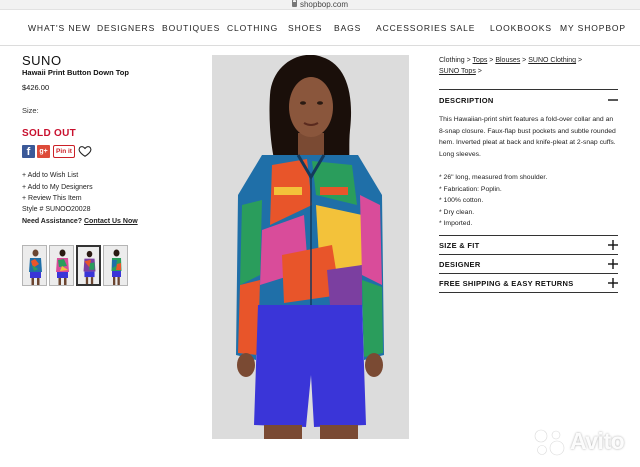  What do you see at coordinates (460, 264) in the screenshot?
I see `designer-heading: DESIGNER` at bounding box center [460, 264].